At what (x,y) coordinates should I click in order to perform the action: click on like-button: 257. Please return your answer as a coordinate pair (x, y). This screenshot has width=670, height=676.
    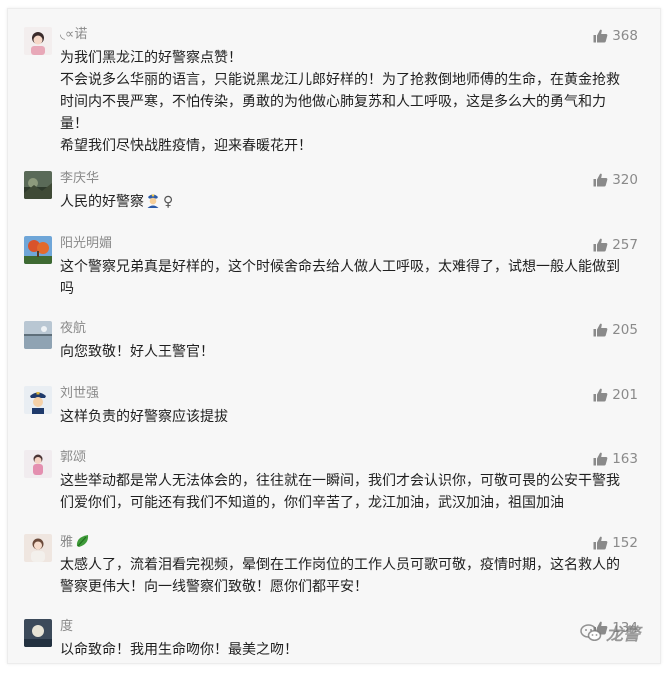
    Looking at the image, I should click on (615, 245).